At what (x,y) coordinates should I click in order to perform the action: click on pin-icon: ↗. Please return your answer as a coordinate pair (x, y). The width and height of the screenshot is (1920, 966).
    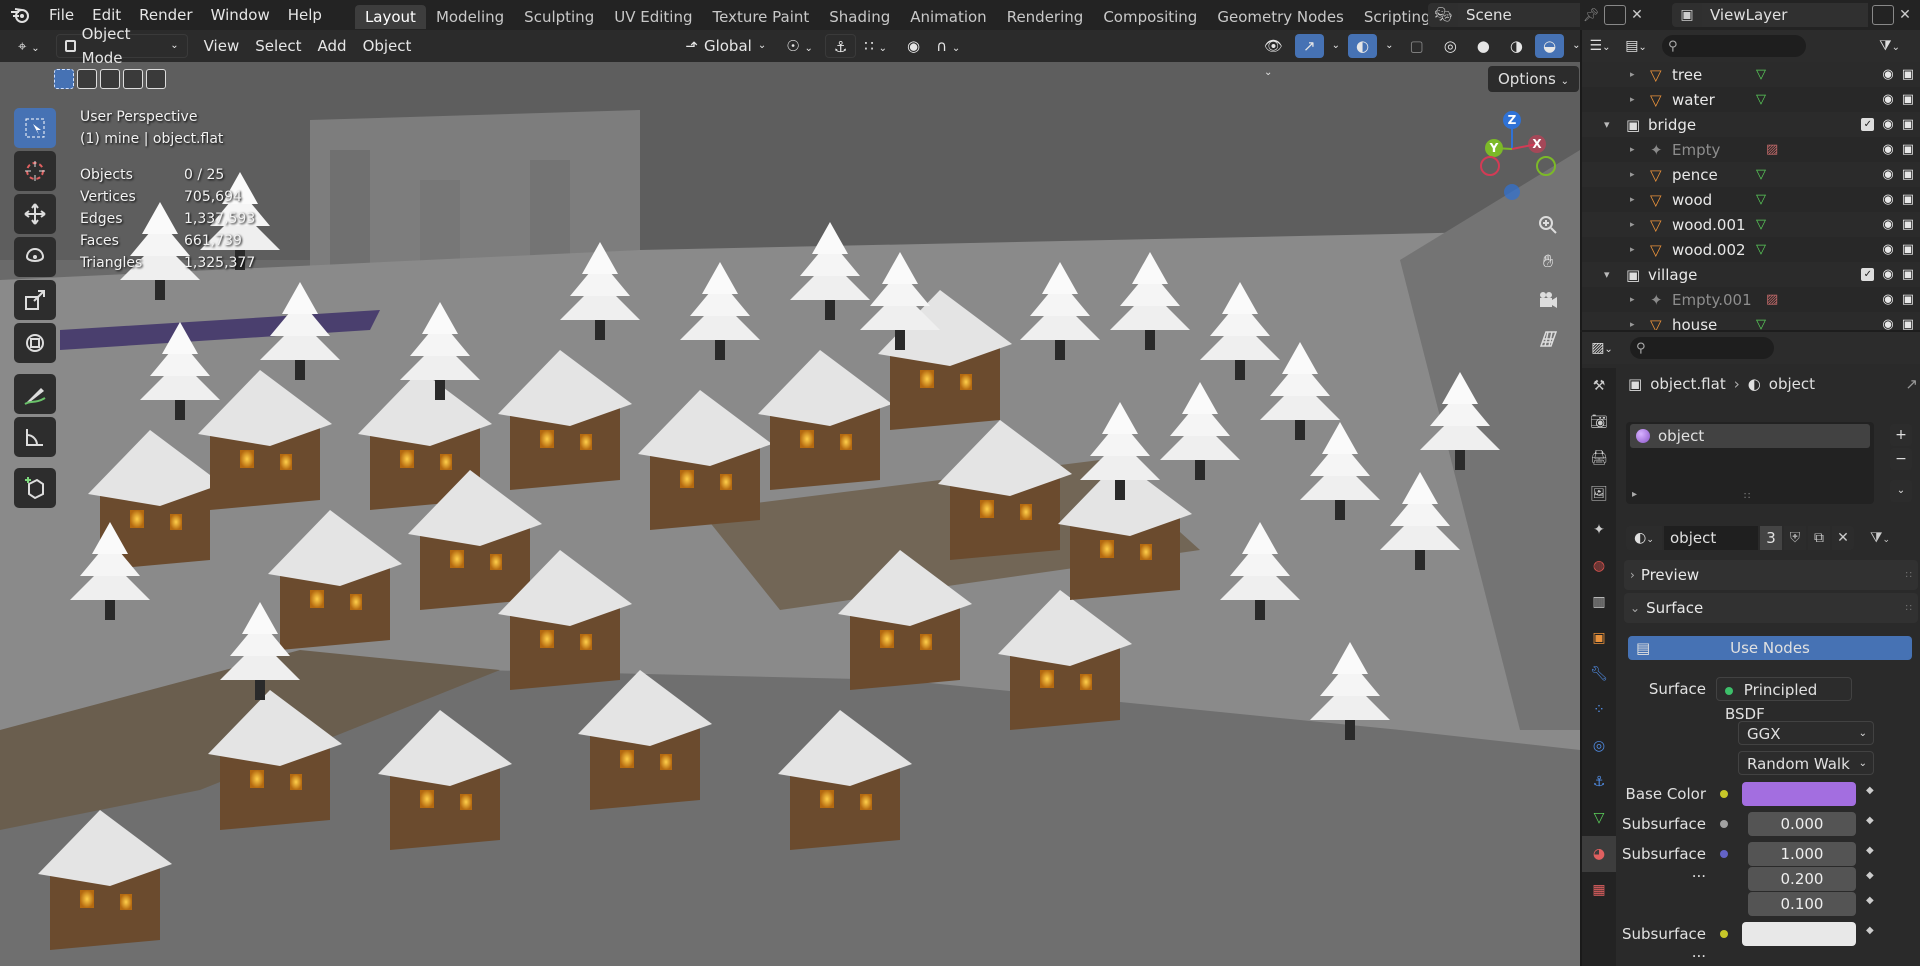
    Looking at the image, I should click on (1911, 384).